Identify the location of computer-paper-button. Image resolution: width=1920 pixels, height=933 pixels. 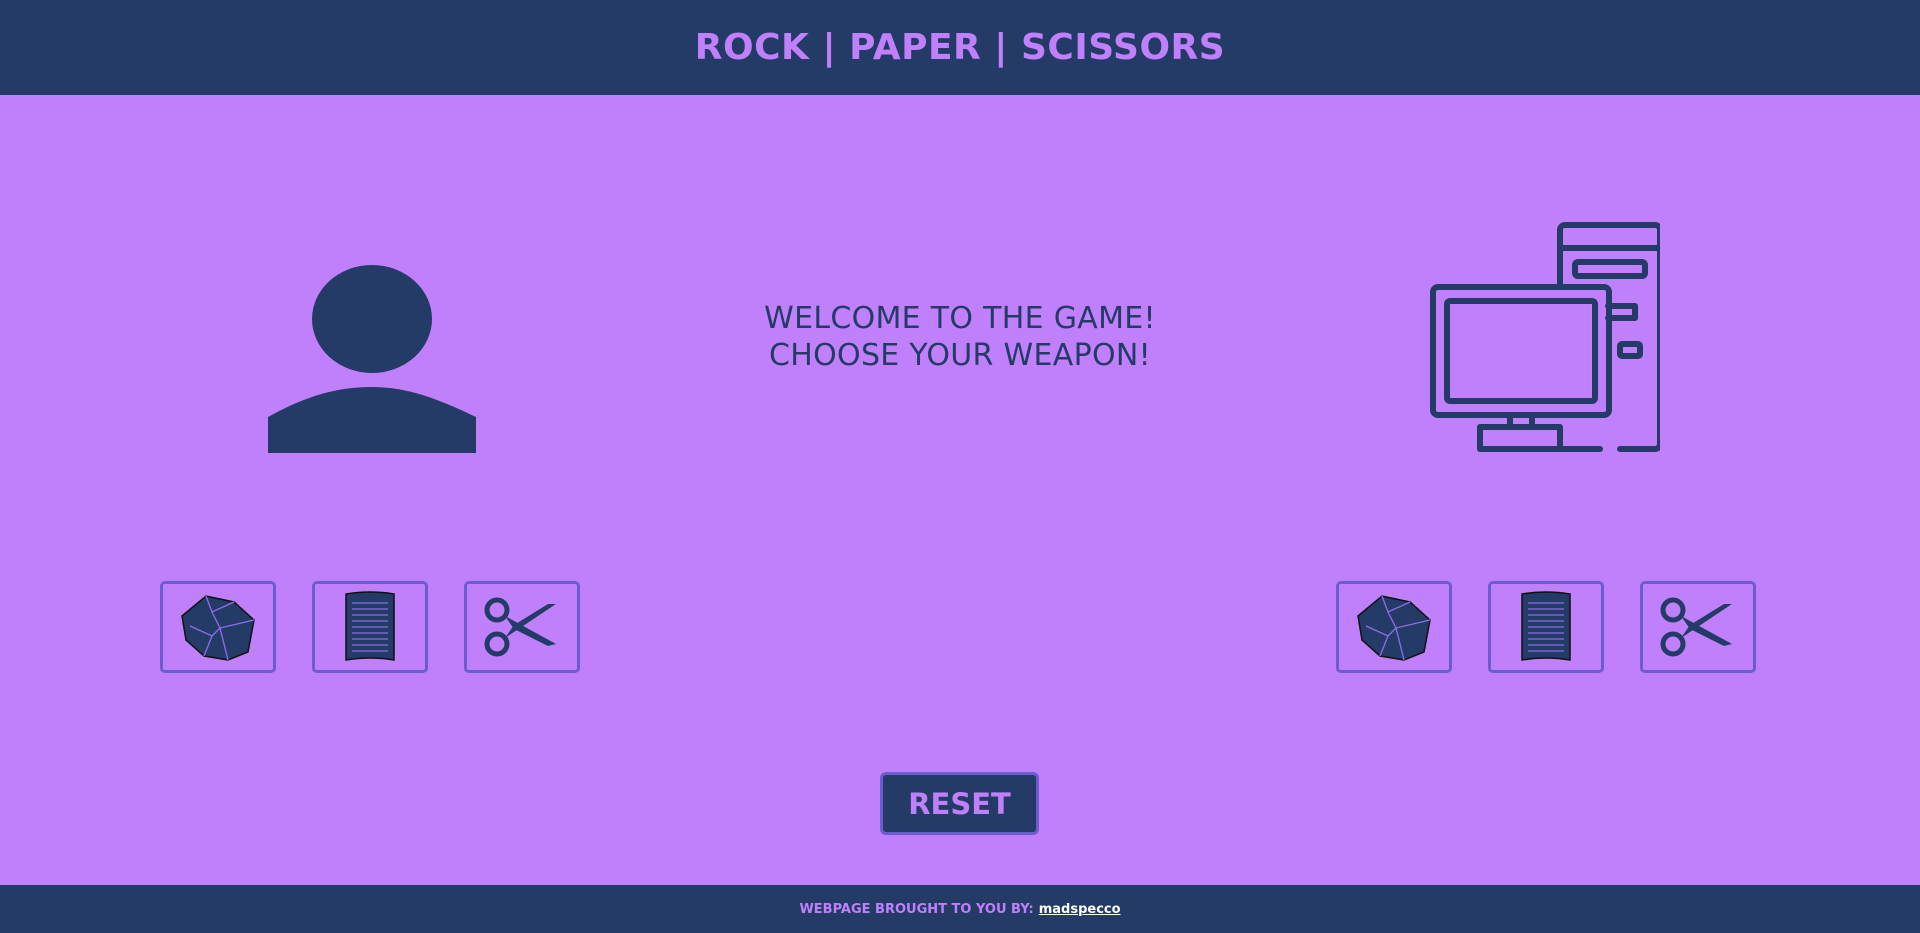
(1546, 627).